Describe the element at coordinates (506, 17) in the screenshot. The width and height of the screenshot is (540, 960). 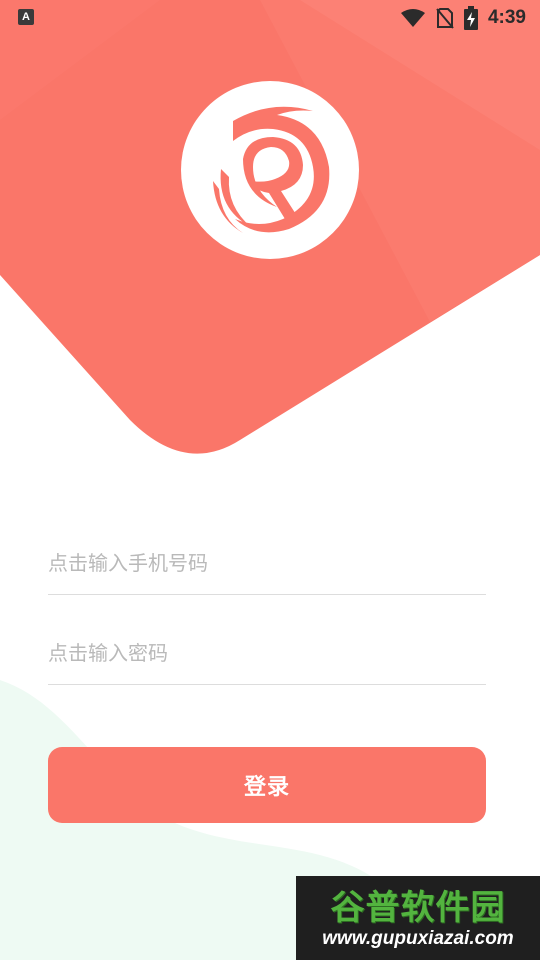
I see `status-time: 4:39` at that location.